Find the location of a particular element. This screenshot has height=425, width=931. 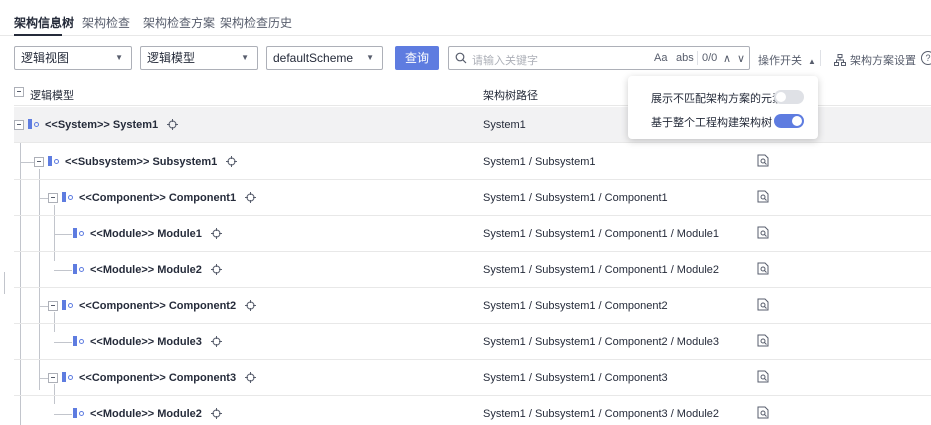

tree-path: System1 / Subsystem1 / Component1 is located at coordinates (575, 198).